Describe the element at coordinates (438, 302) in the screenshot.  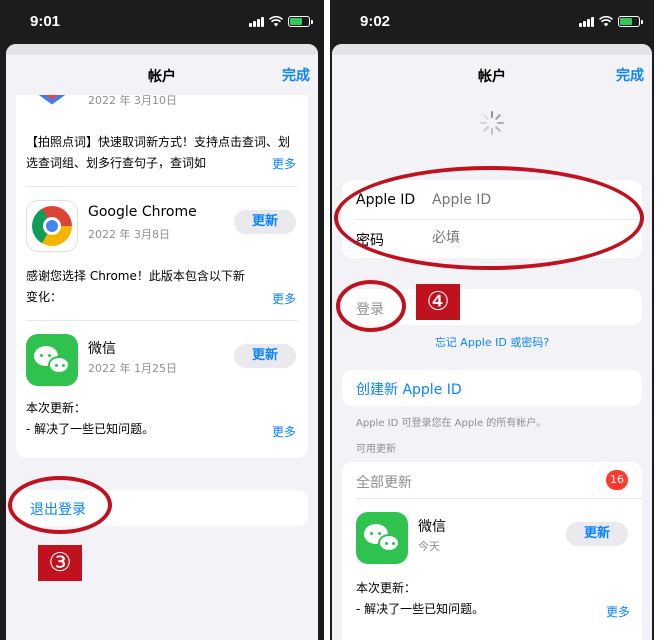
I see `step-number-badge: ④` at that location.